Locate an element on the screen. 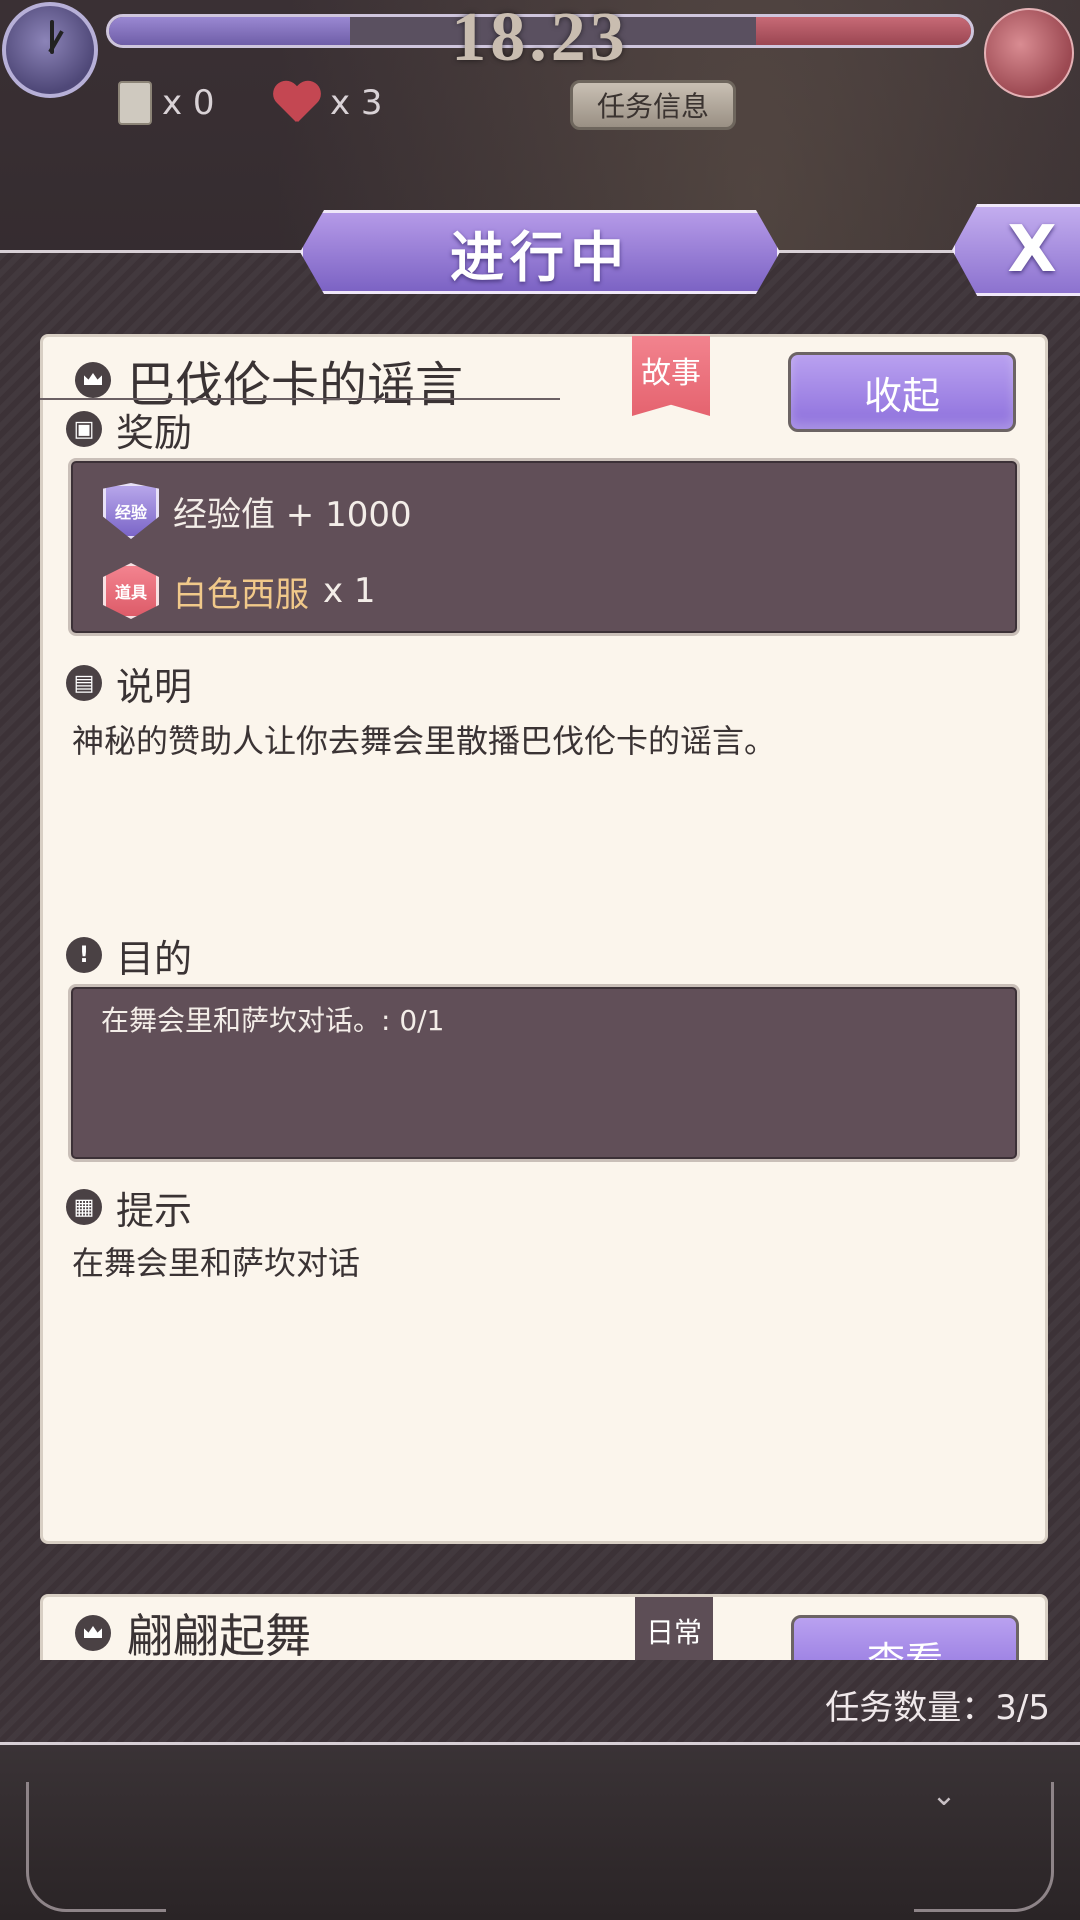 The width and height of the screenshot is (1080, 1920). reward-box: 经验 经验值 + 1000 道具 白色西服 x 1 is located at coordinates (544, 547).